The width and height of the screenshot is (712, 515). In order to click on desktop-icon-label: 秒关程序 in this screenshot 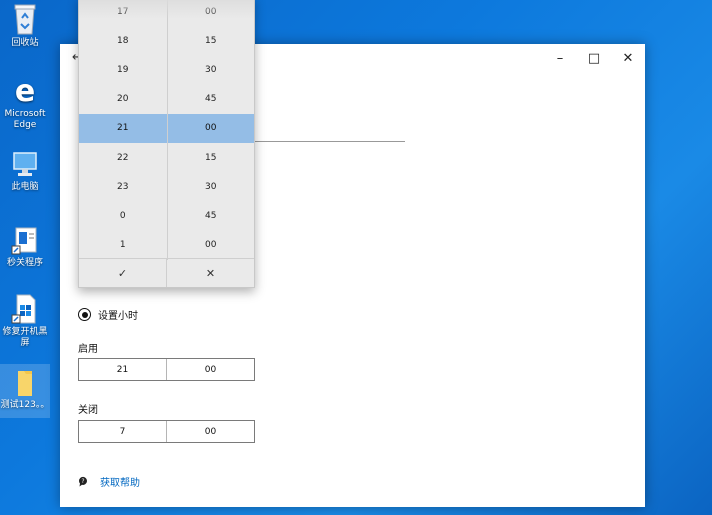, I will do `click(24, 263)`.